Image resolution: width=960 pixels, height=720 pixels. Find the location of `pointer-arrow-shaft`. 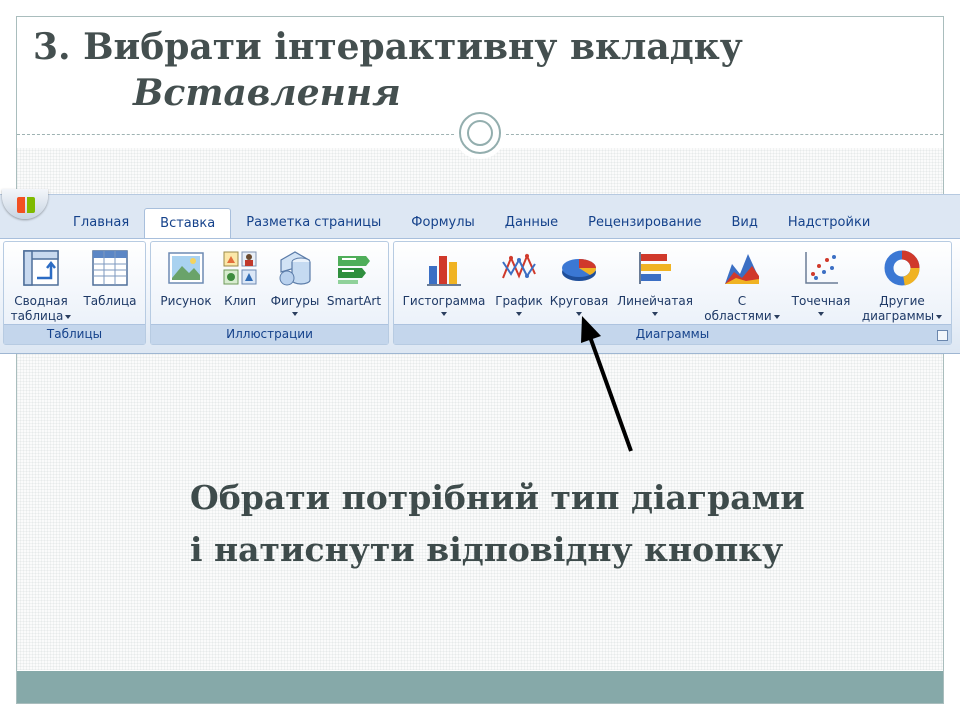

pointer-arrow-shaft is located at coordinates (610, 392).